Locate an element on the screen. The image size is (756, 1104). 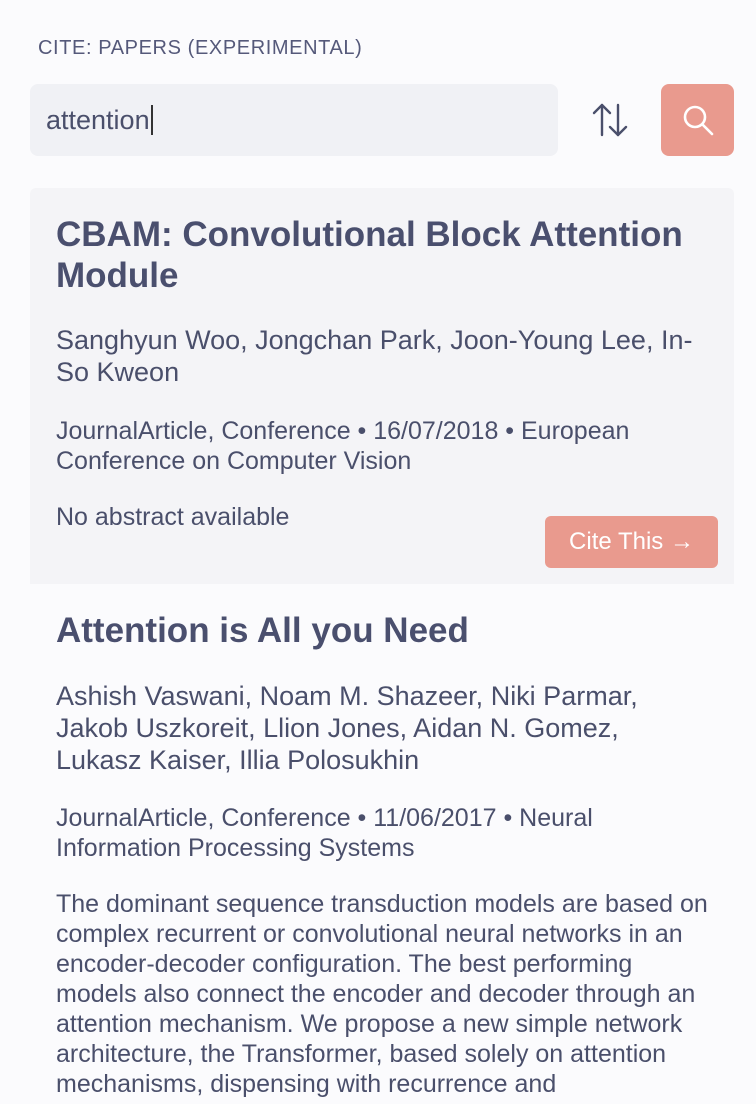
search-row: attention is located at coordinates (382, 120).